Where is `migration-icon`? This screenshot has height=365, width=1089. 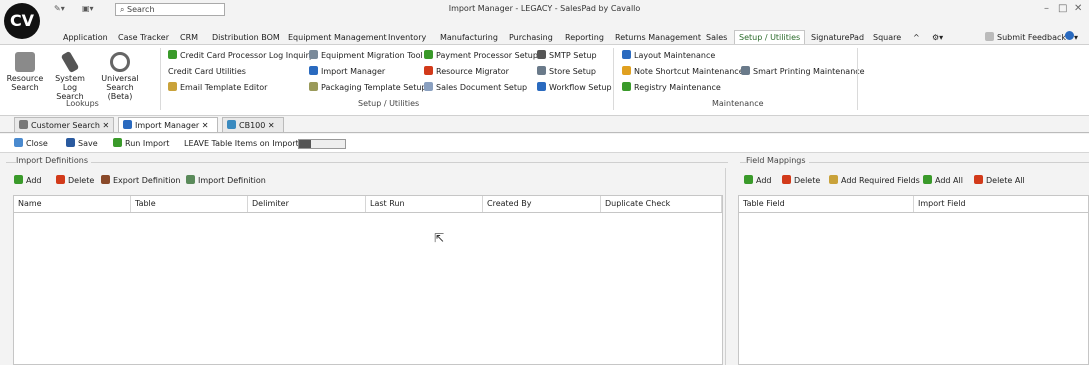
migration-icon is located at coordinates (313, 54).